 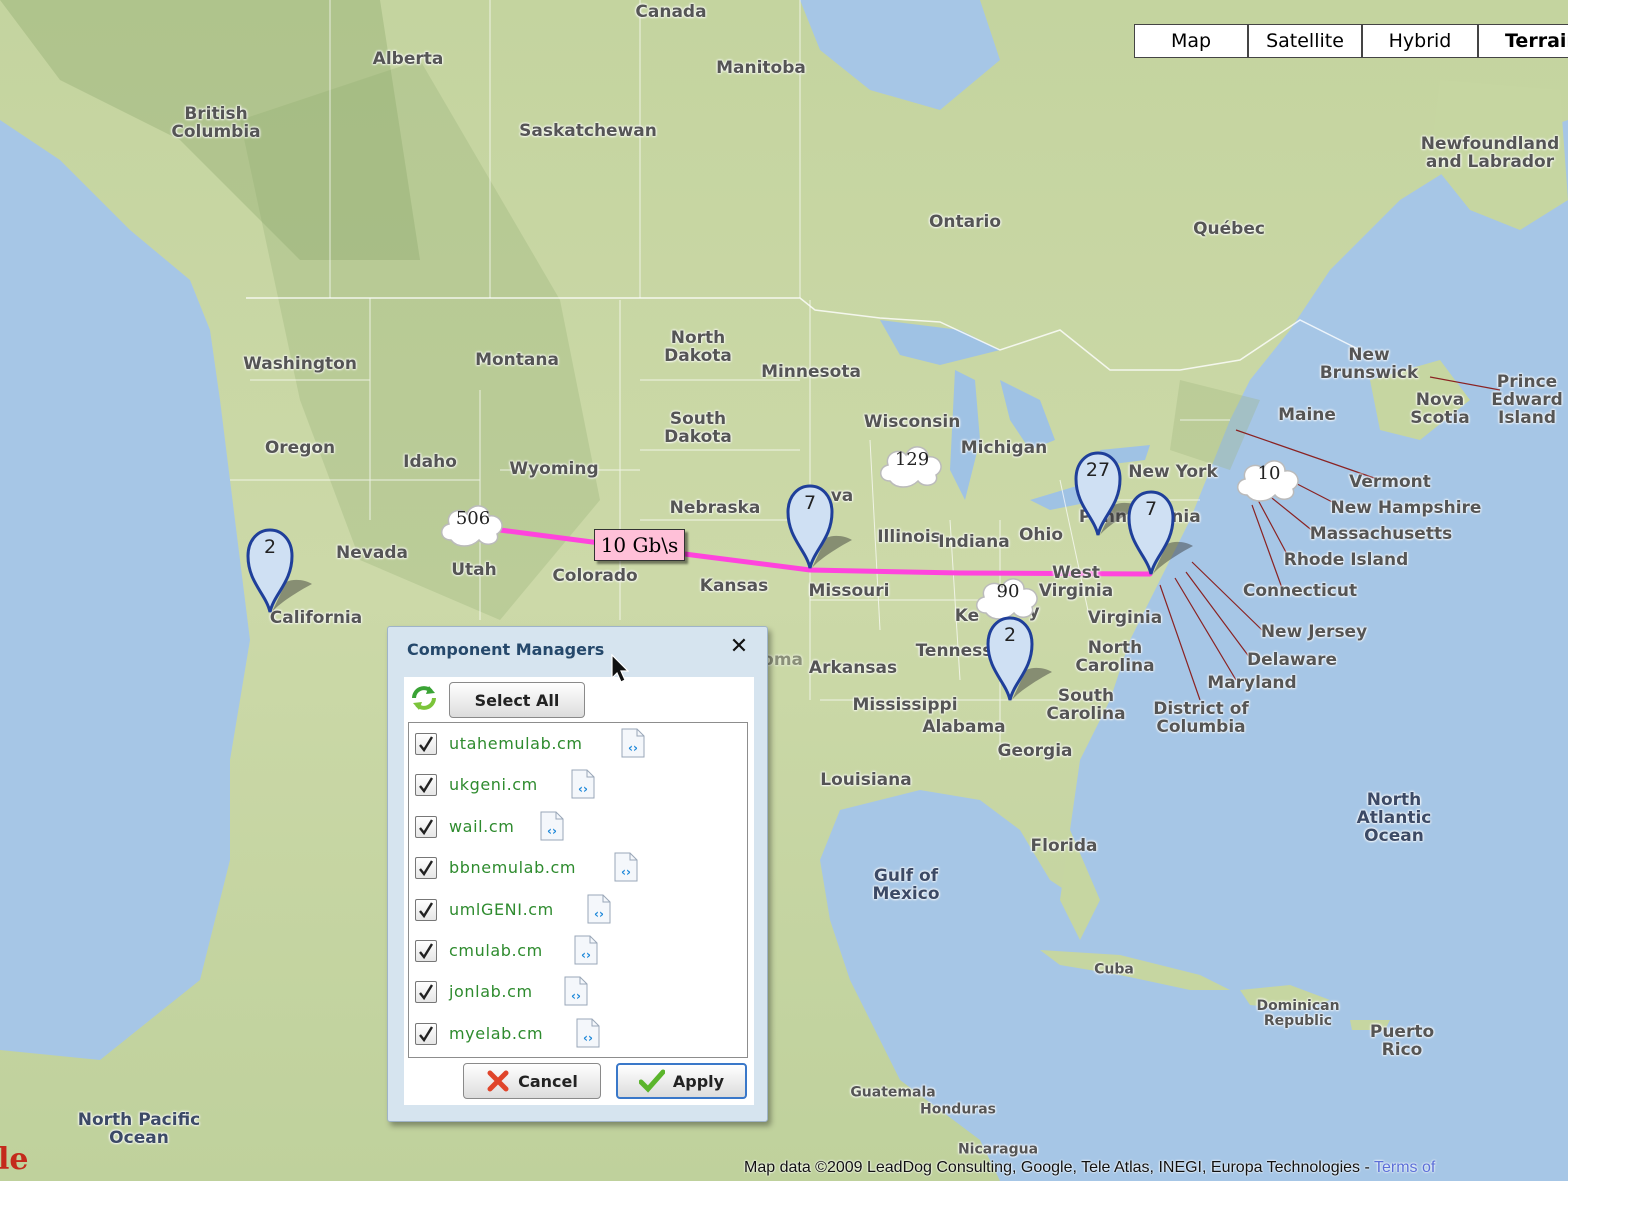 What do you see at coordinates (496, 1033) in the screenshot?
I see `component-manager-name: myelab.cm` at bounding box center [496, 1033].